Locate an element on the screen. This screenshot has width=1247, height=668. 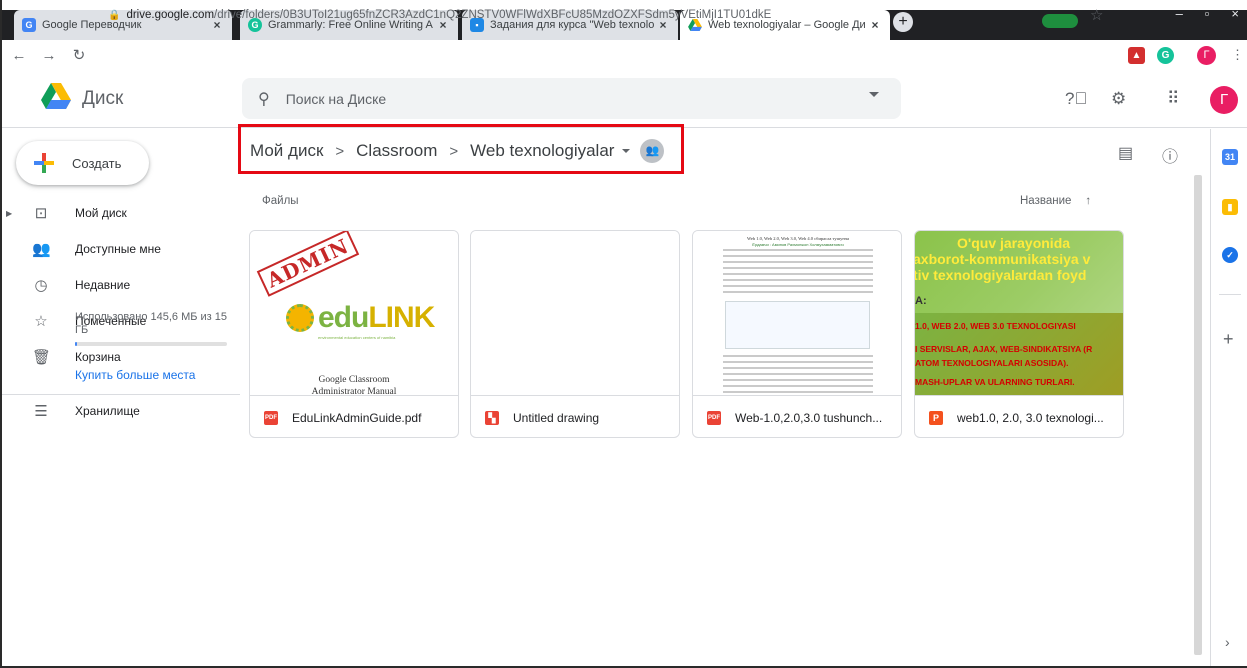
sort-control: Название ↑ is located at coordinates (1055, 201).